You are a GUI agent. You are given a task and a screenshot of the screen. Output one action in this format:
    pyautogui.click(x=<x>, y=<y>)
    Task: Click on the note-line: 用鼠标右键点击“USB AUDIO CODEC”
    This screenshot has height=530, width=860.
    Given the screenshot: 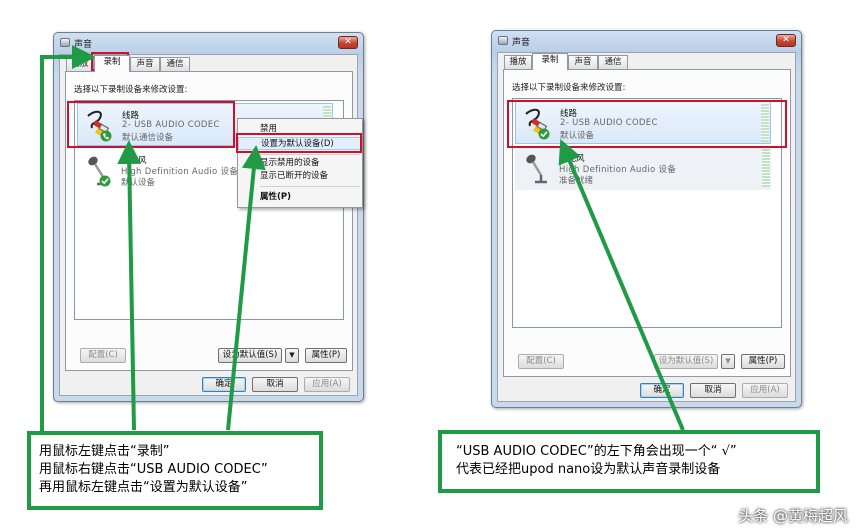 What is the action you would take?
    pyautogui.click(x=153, y=469)
    